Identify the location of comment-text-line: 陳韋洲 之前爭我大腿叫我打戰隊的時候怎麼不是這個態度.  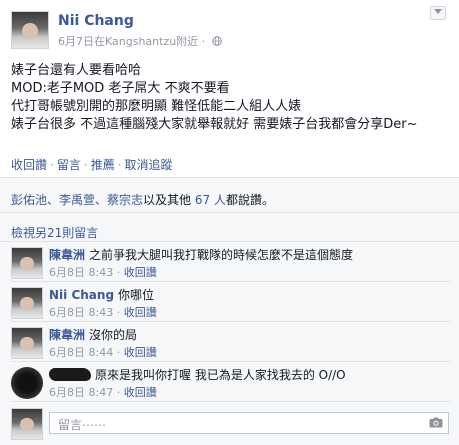
(201, 255).